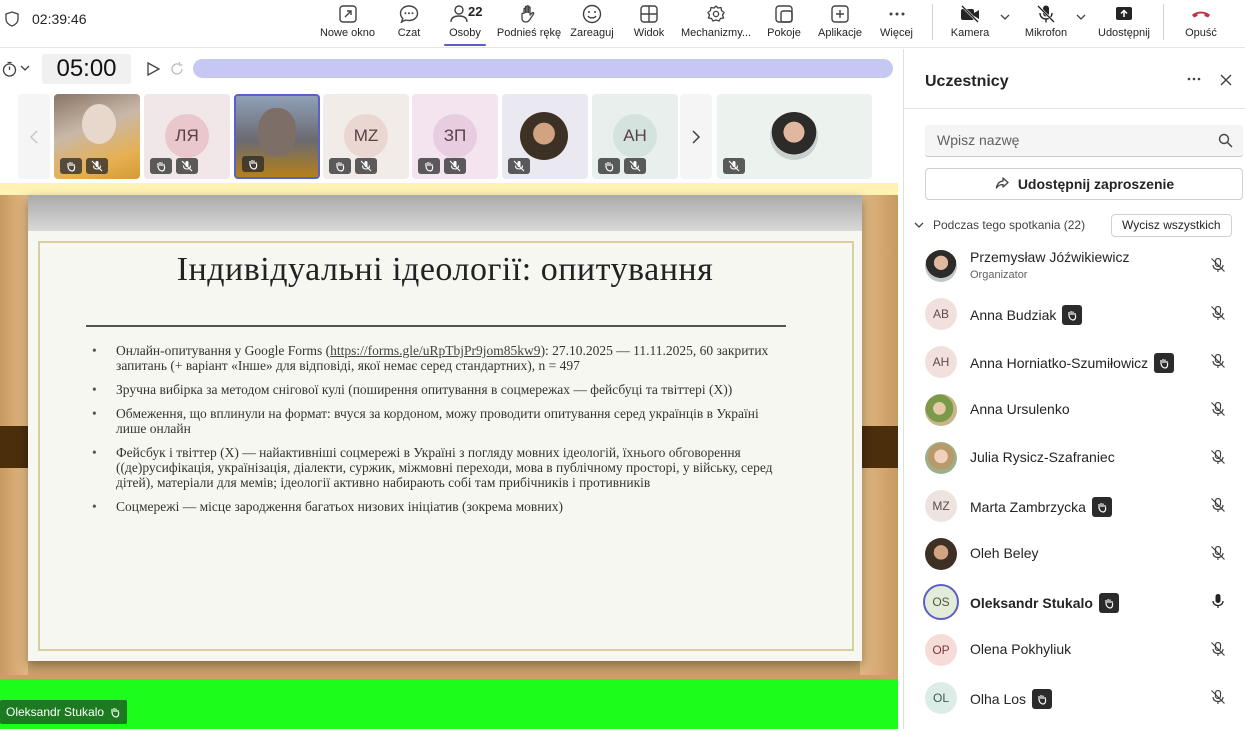 Image resolution: width=1245 pixels, height=729 pixels. I want to click on participant-name: Julia Rysicz-Szafraniec, so click(1042, 457).